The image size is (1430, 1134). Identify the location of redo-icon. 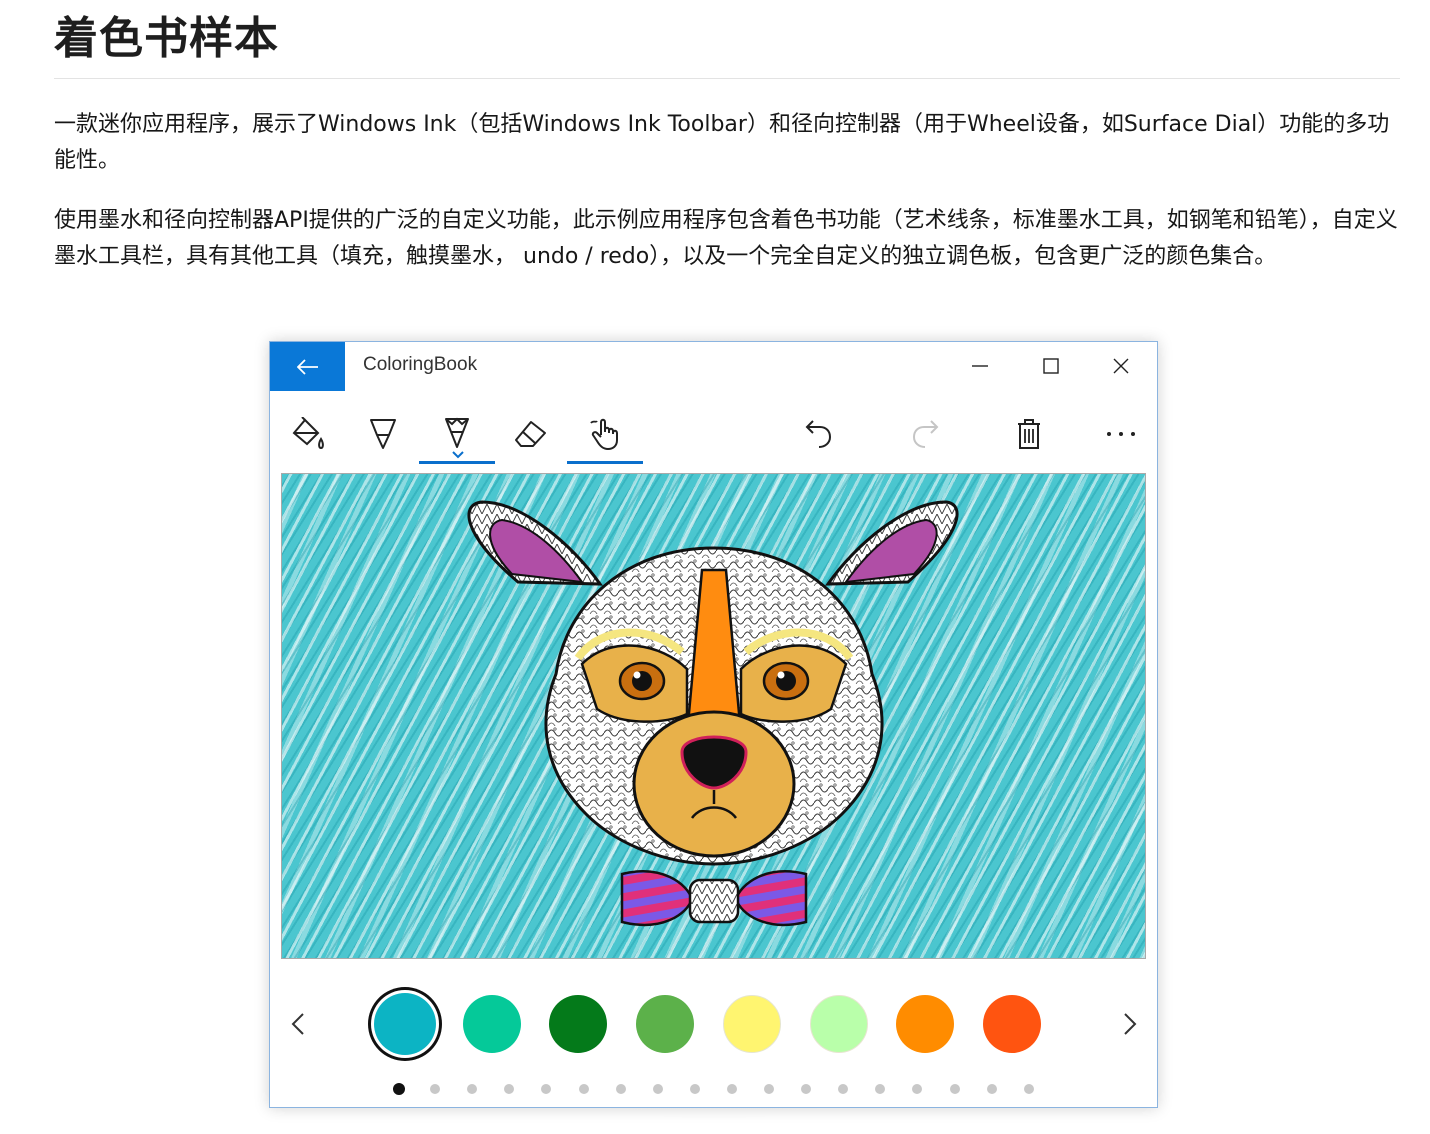
(925, 434).